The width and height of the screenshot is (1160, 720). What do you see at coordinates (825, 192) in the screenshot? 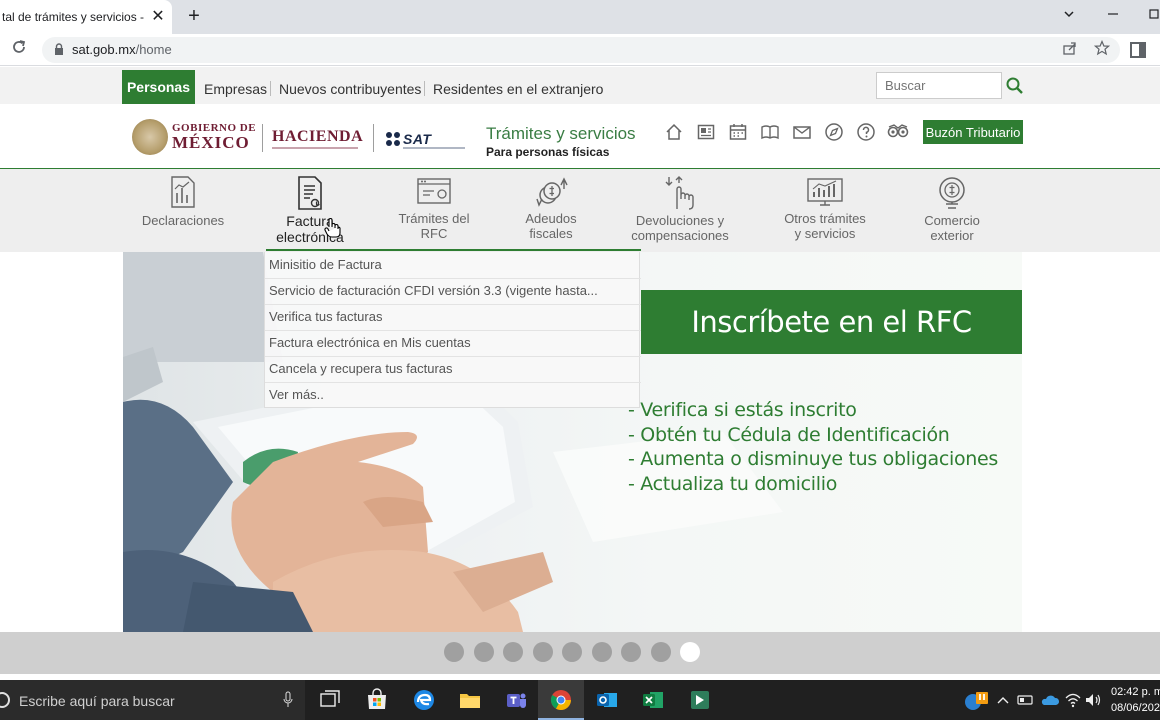
I see `monitor-chart-icon` at bounding box center [825, 192].